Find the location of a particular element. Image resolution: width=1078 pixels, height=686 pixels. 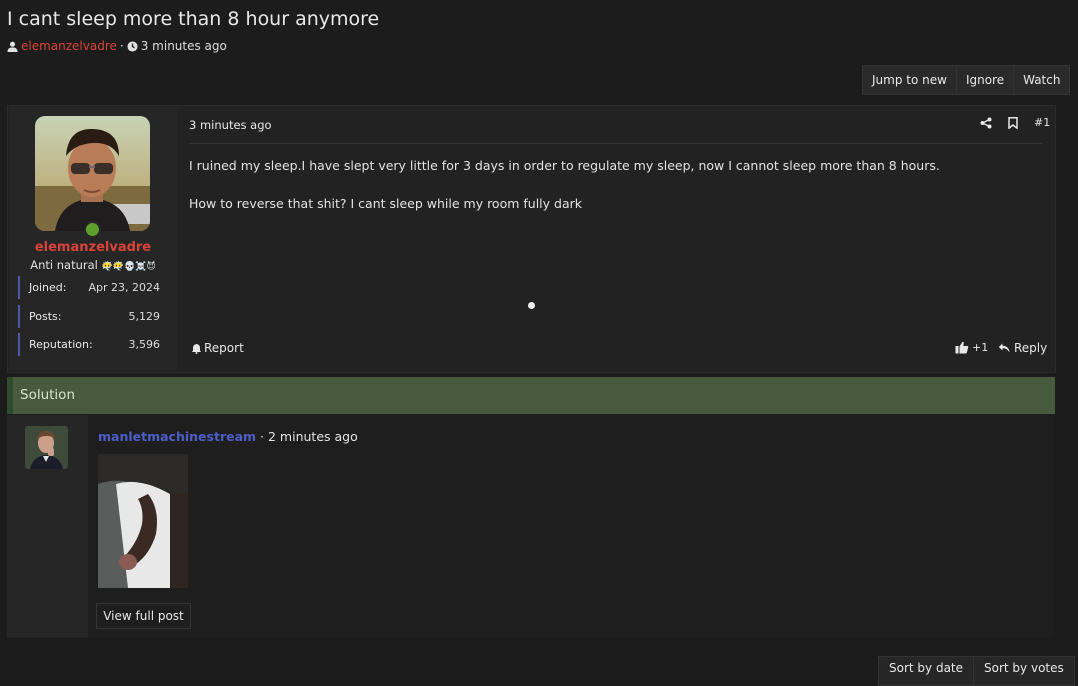

post-actions: #1 is located at coordinates (1015, 122).